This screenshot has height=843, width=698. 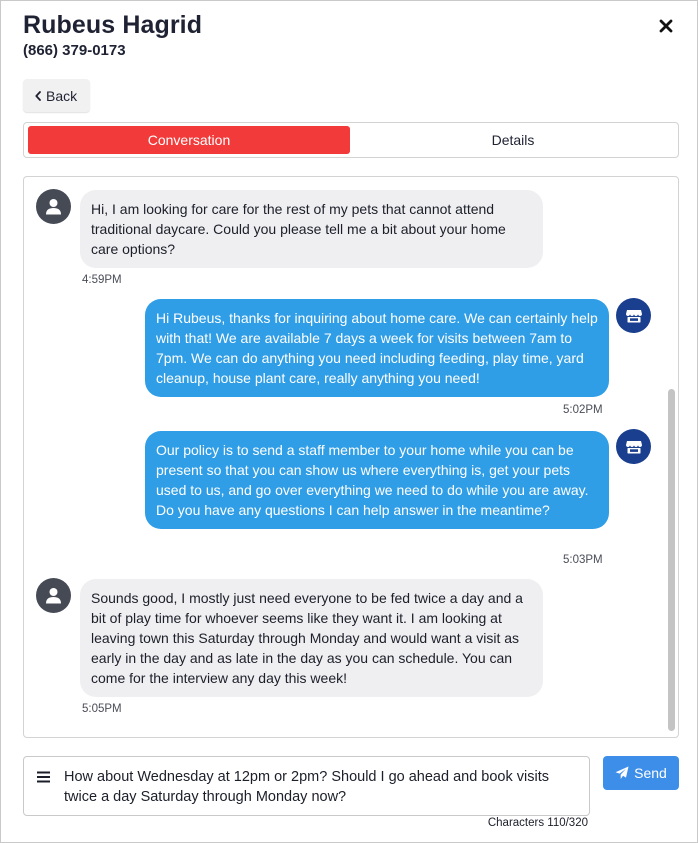 What do you see at coordinates (74, 50) in the screenshot?
I see `contact-phone: (866) 379-0173` at bounding box center [74, 50].